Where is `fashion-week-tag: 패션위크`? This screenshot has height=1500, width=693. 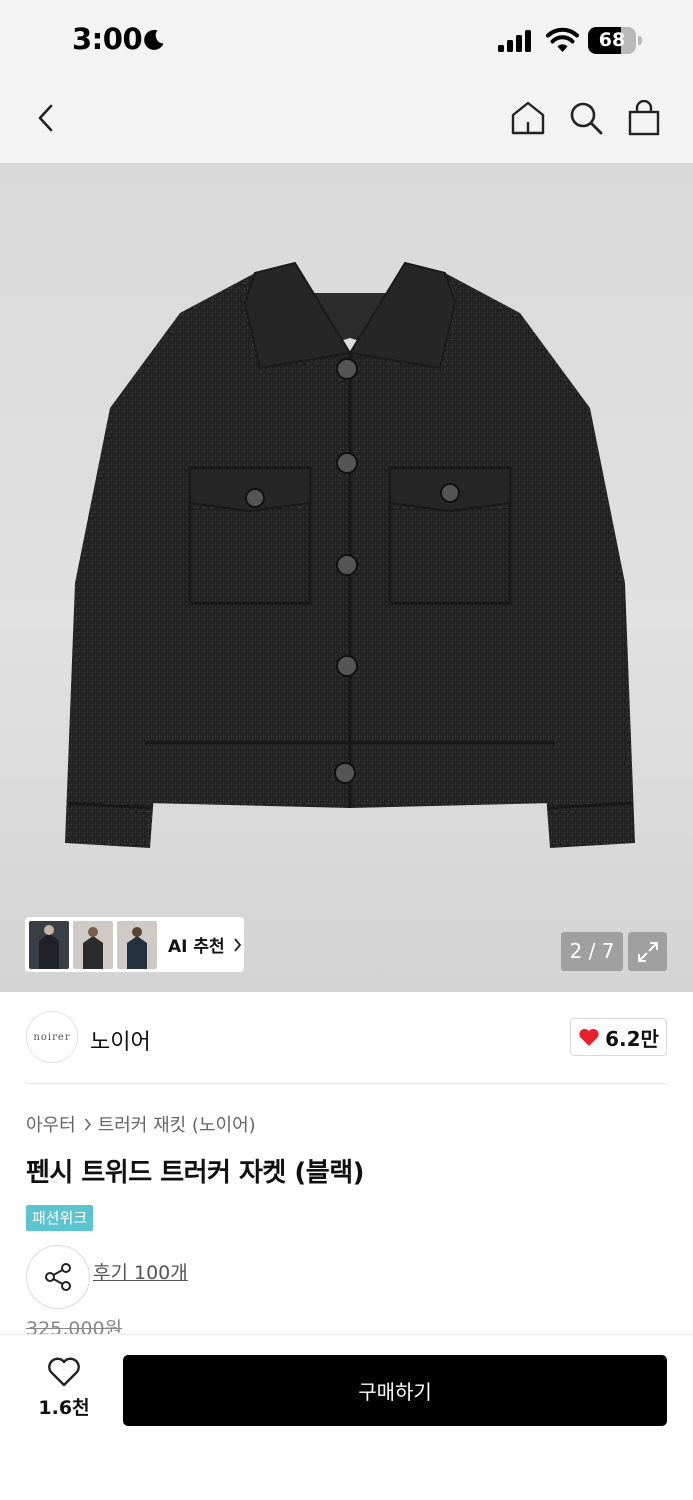
fashion-week-tag: 패션위크 is located at coordinates (60, 1218).